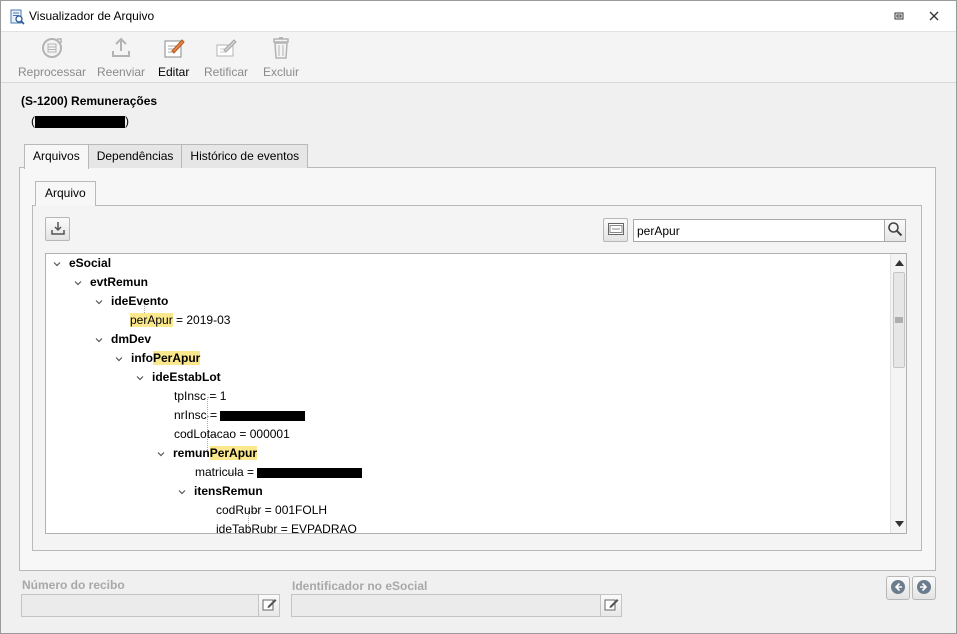  Describe the element at coordinates (899, 16) in the screenshot. I see `restore-icon` at that location.